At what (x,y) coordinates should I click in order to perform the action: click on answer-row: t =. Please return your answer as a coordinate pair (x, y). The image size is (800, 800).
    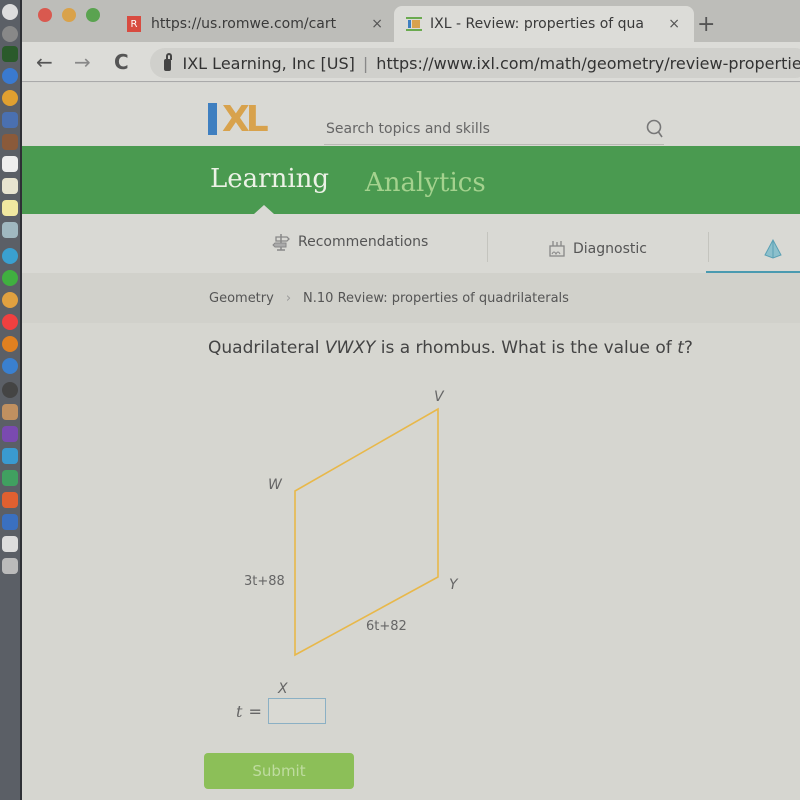
    Looking at the image, I should click on (281, 711).